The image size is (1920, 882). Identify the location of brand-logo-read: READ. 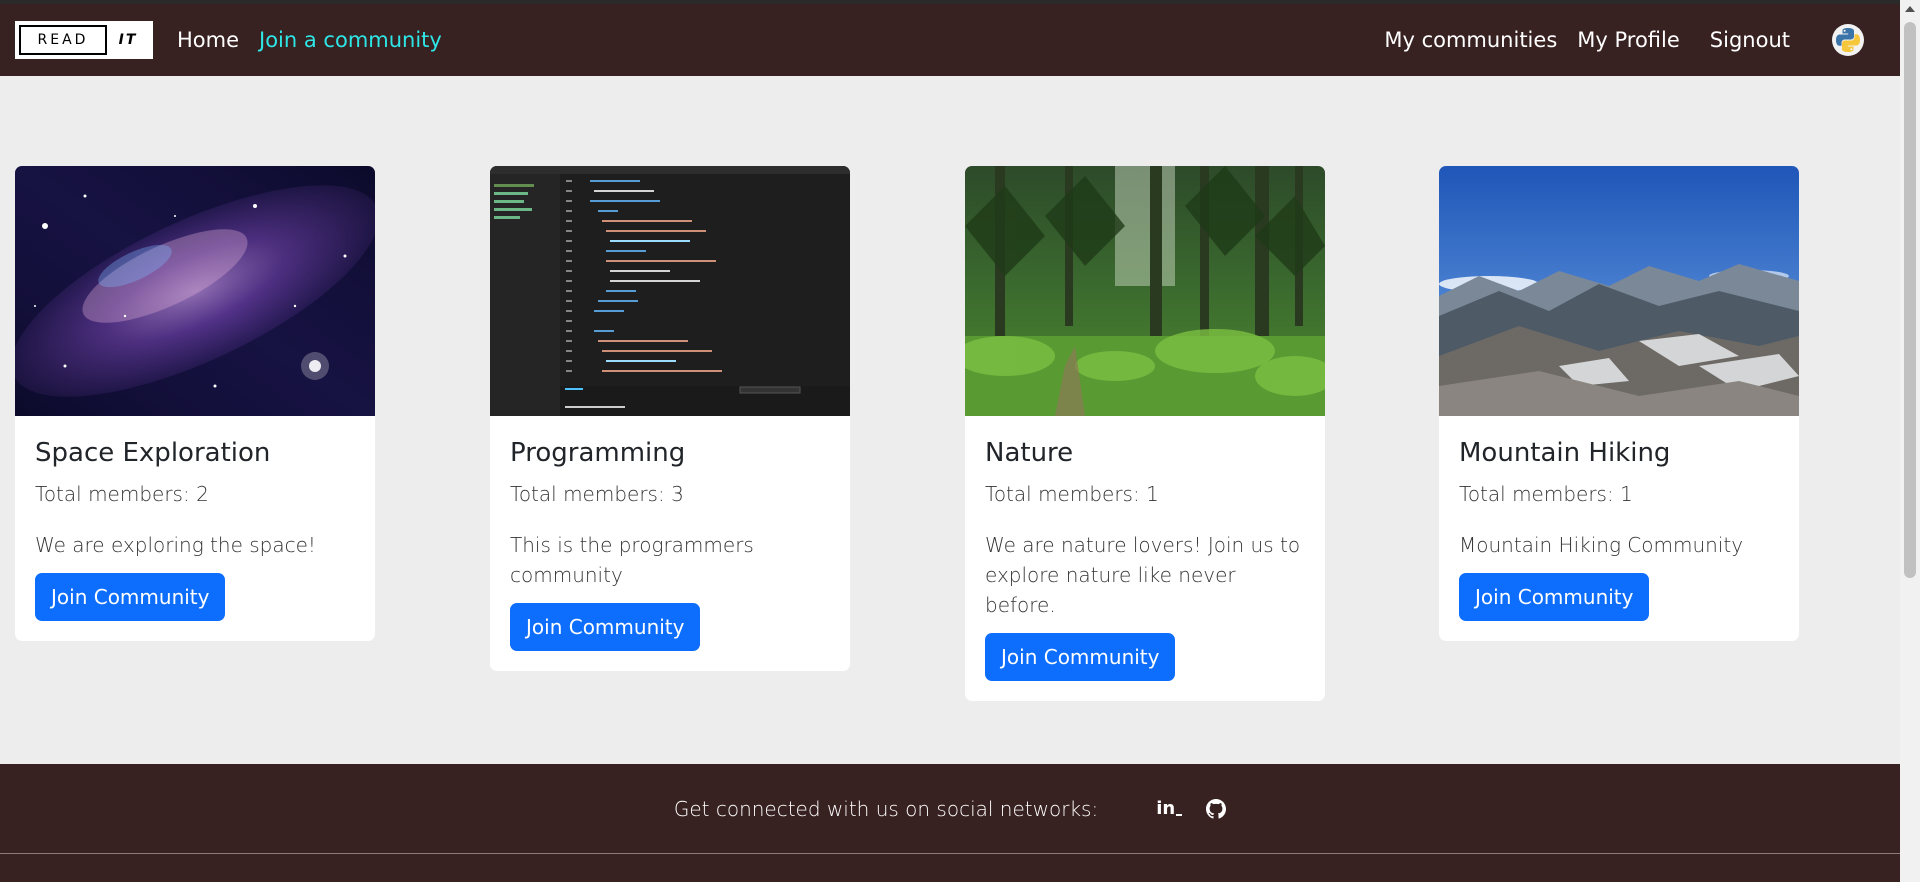
(63, 40).